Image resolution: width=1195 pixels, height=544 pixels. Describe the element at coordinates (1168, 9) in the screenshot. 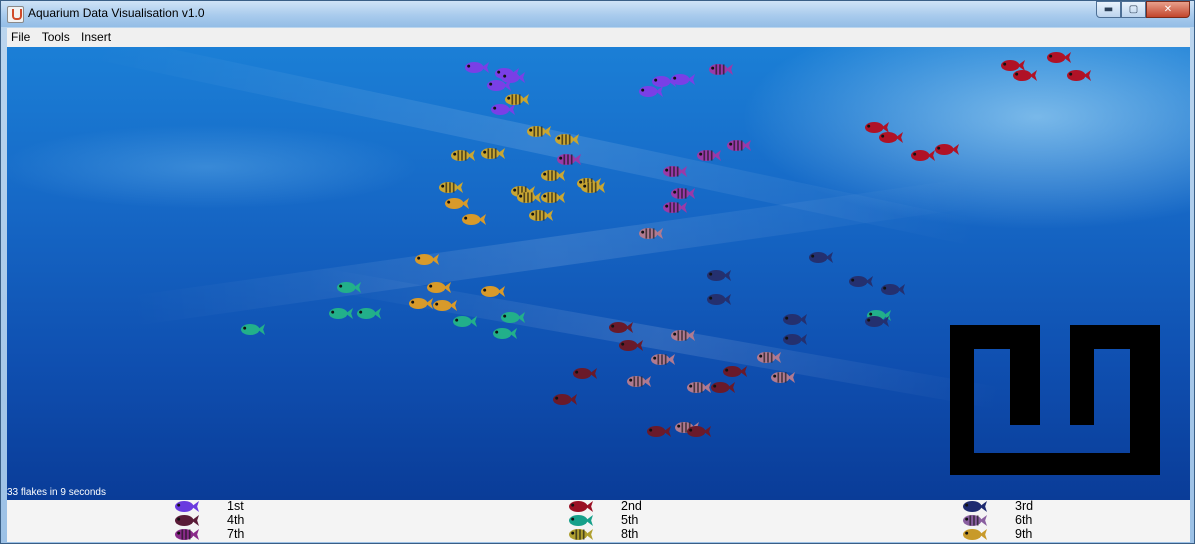

I see `close-button: ✕` at that location.